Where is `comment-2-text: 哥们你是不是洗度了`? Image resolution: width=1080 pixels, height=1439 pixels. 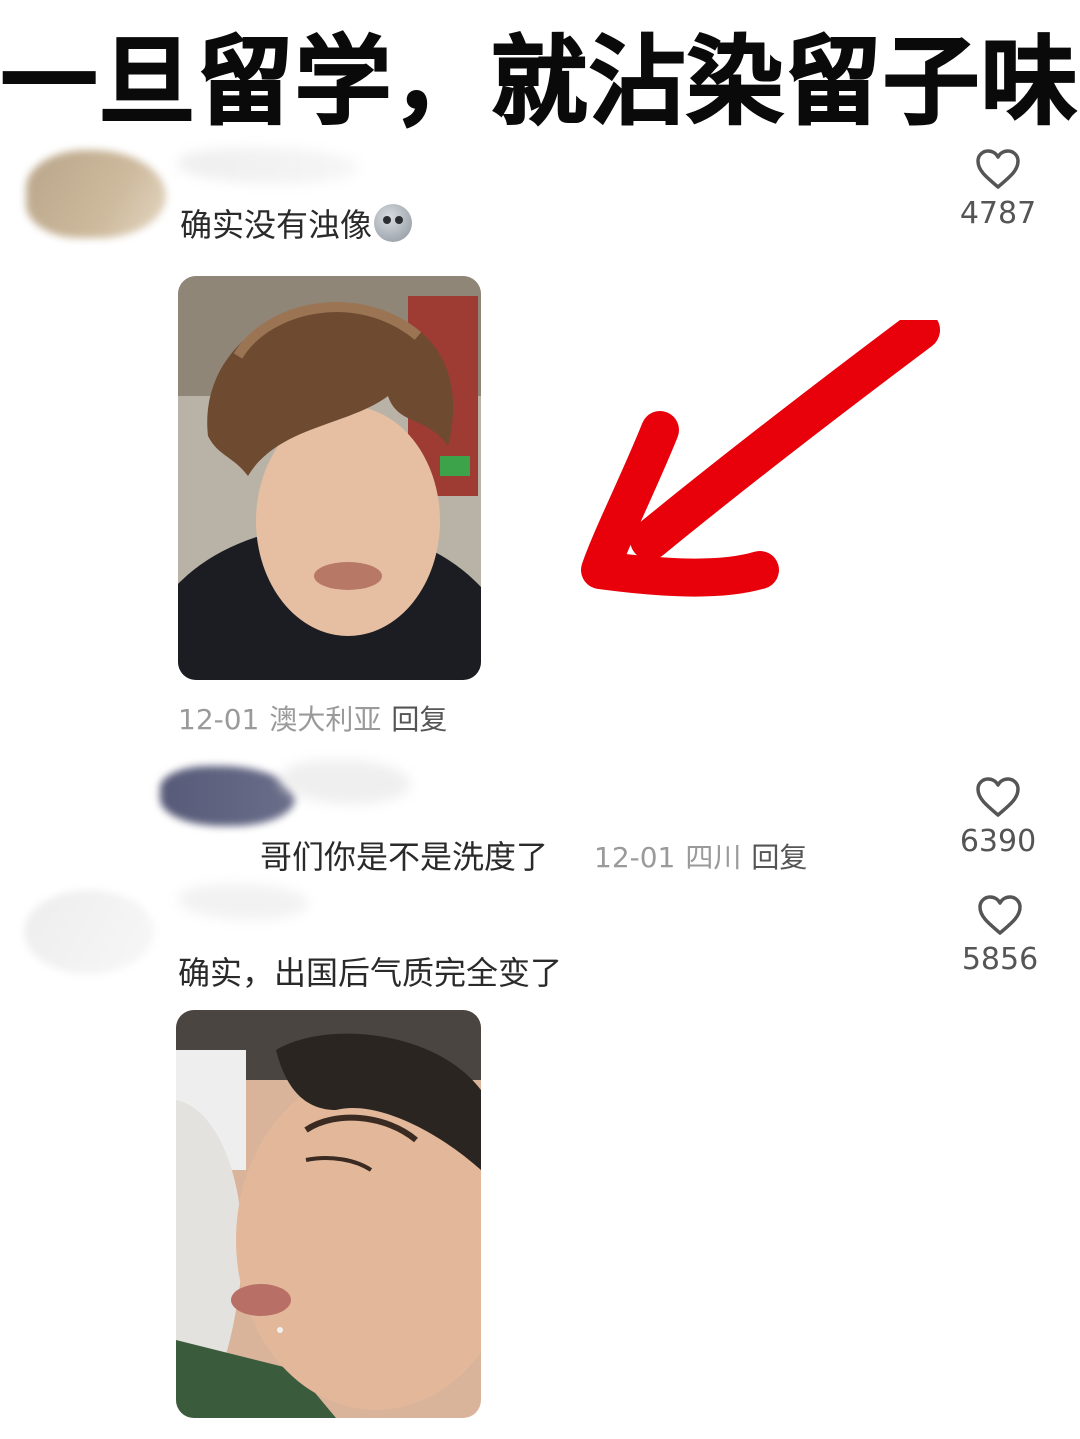 comment-2-text: 哥们你是不是洗度了 is located at coordinates (404, 855).